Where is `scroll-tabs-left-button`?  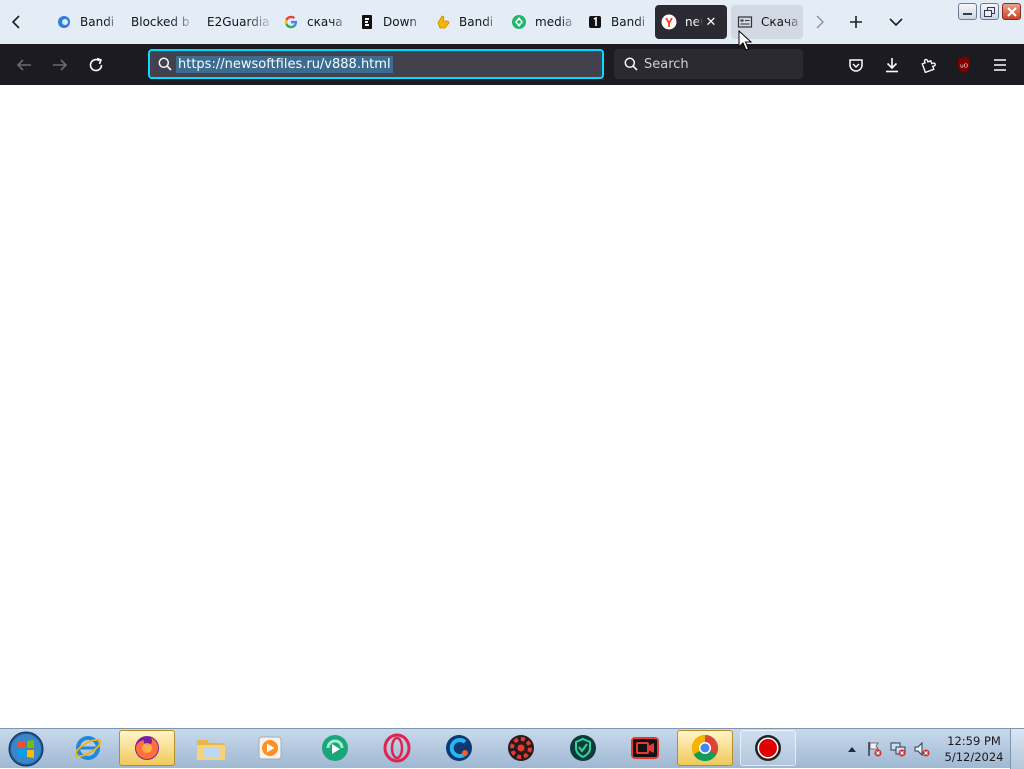
scroll-tabs-left-button is located at coordinates (17, 22).